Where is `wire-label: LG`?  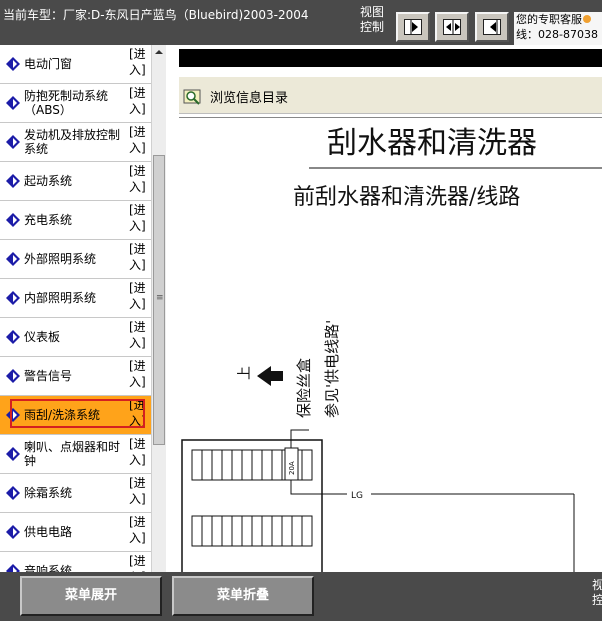 wire-label: LG is located at coordinates (357, 496).